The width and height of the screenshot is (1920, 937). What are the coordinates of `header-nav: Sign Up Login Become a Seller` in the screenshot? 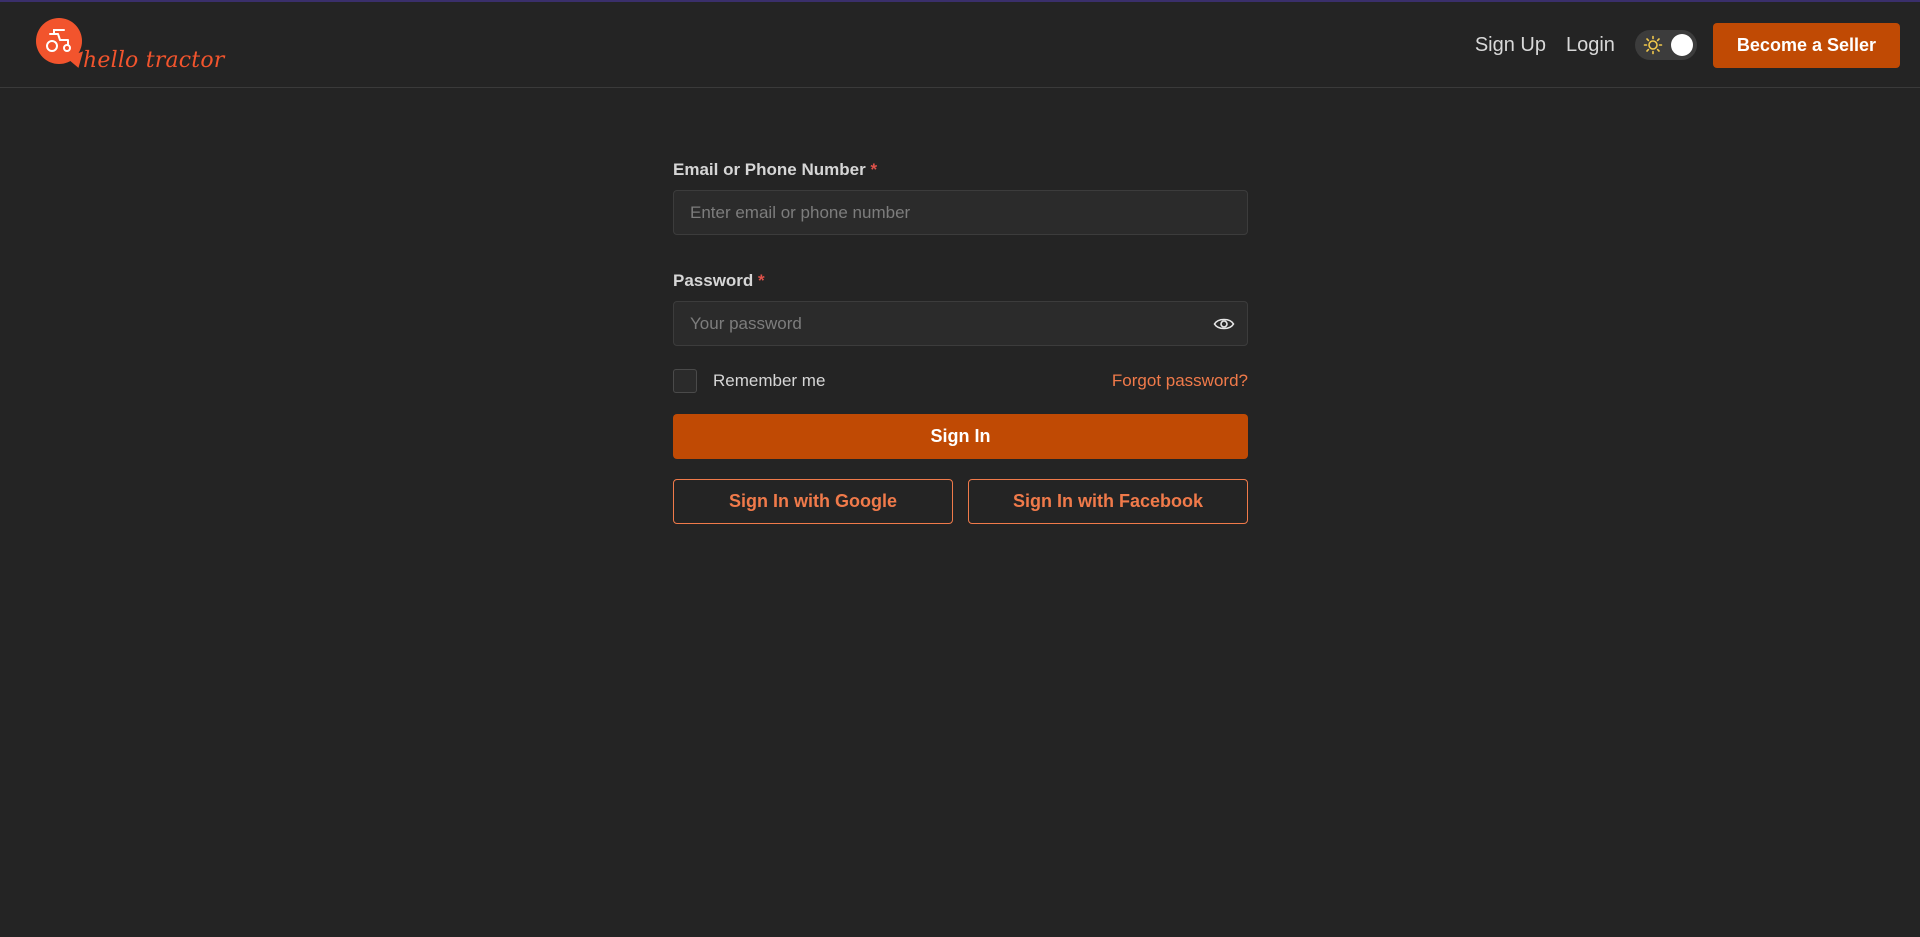 It's located at (1687, 45).